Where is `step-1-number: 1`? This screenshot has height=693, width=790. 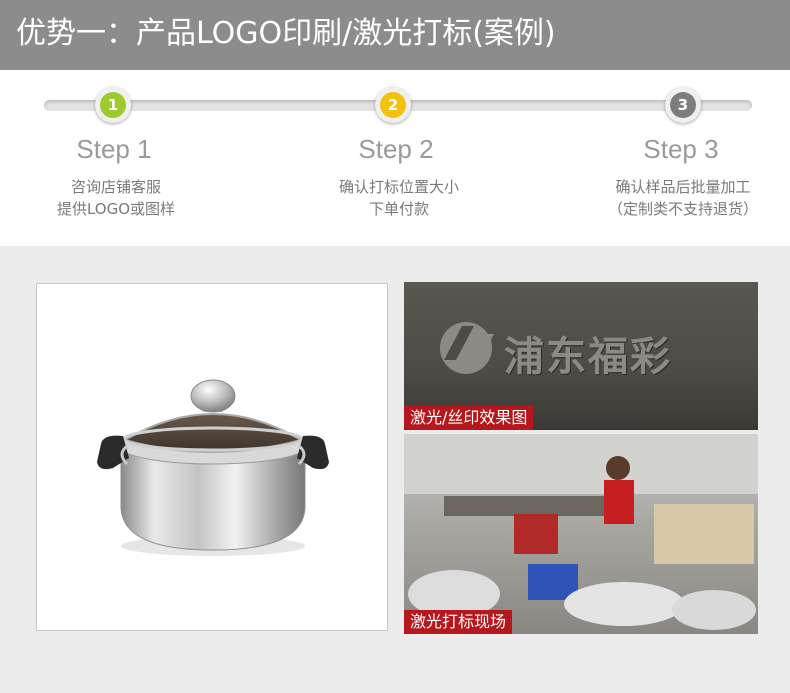
step-1-number: 1 is located at coordinates (113, 105).